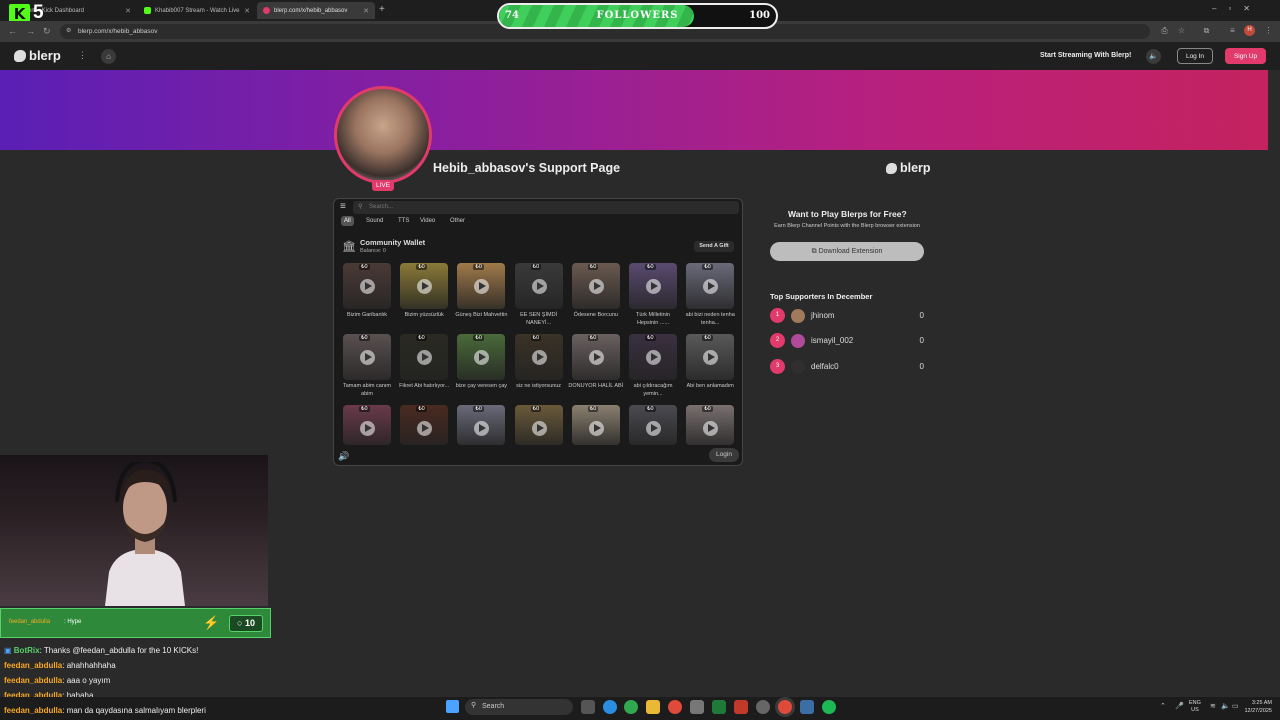 This screenshot has height=720, width=1280. Describe the element at coordinates (719, 707) in the screenshot. I see `excel-icon` at that location.